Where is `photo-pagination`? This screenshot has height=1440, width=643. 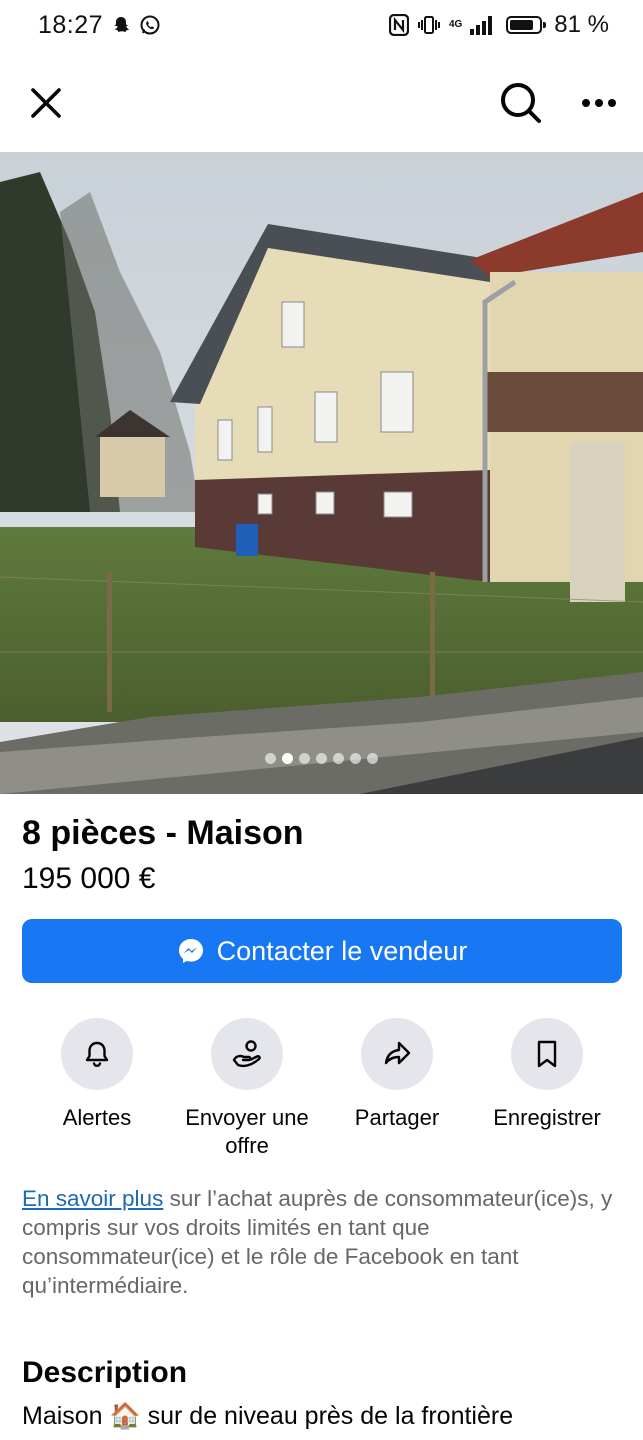
photo-pagination is located at coordinates (321, 758).